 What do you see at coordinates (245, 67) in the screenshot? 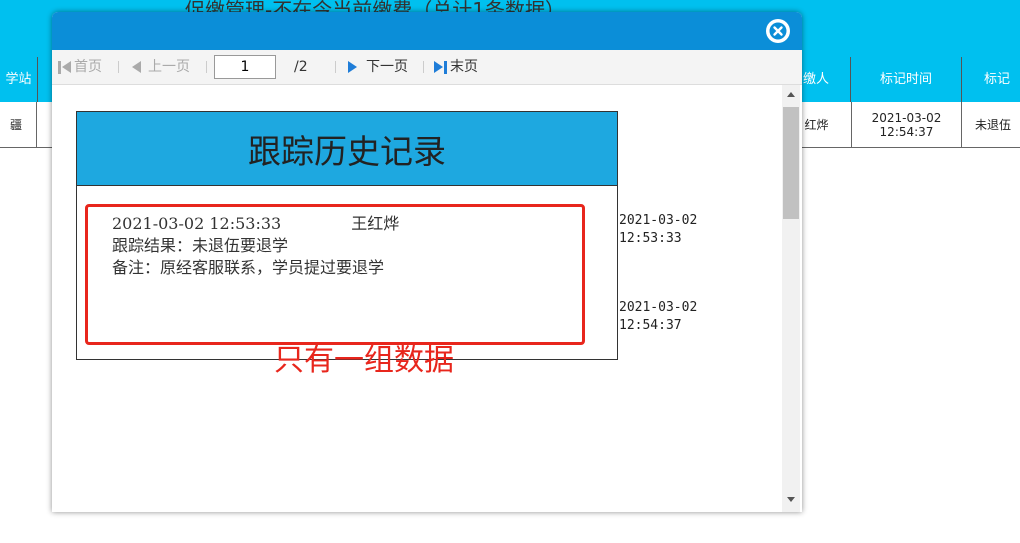
I see `page-number-input` at bounding box center [245, 67].